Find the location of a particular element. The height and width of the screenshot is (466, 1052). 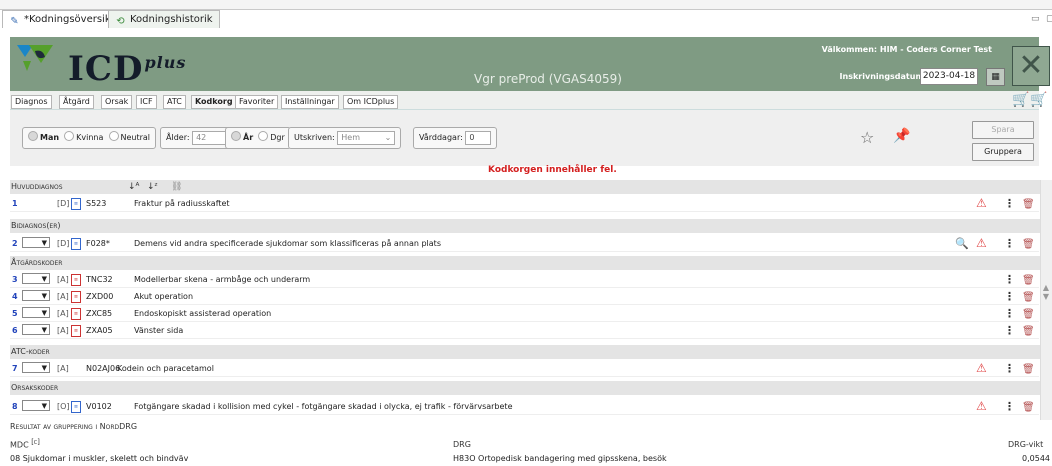

care-days-input: 0 is located at coordinates (478, 137).